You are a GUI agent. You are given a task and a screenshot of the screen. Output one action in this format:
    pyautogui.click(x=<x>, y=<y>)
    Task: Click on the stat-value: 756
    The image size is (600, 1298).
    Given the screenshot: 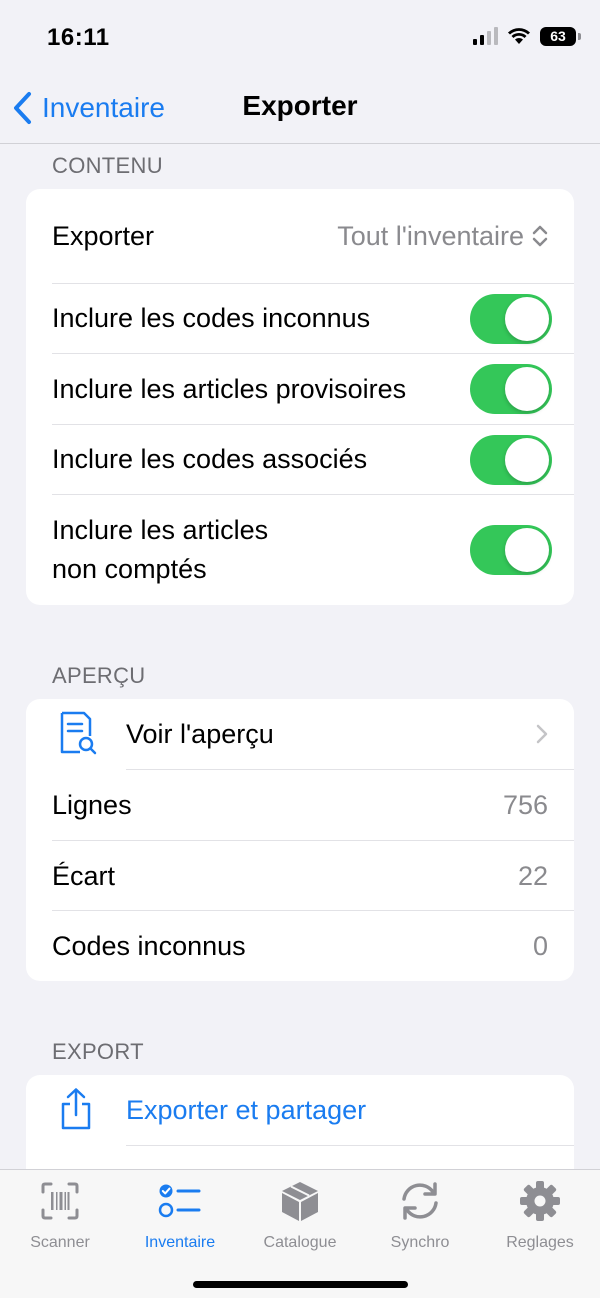 What is the action you would take?
    pyautogui.click(x=525, y=804)
    